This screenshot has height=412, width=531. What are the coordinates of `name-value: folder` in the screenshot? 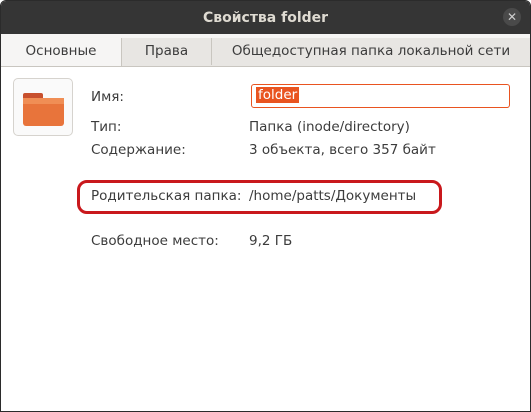 It's located at (278, 95).